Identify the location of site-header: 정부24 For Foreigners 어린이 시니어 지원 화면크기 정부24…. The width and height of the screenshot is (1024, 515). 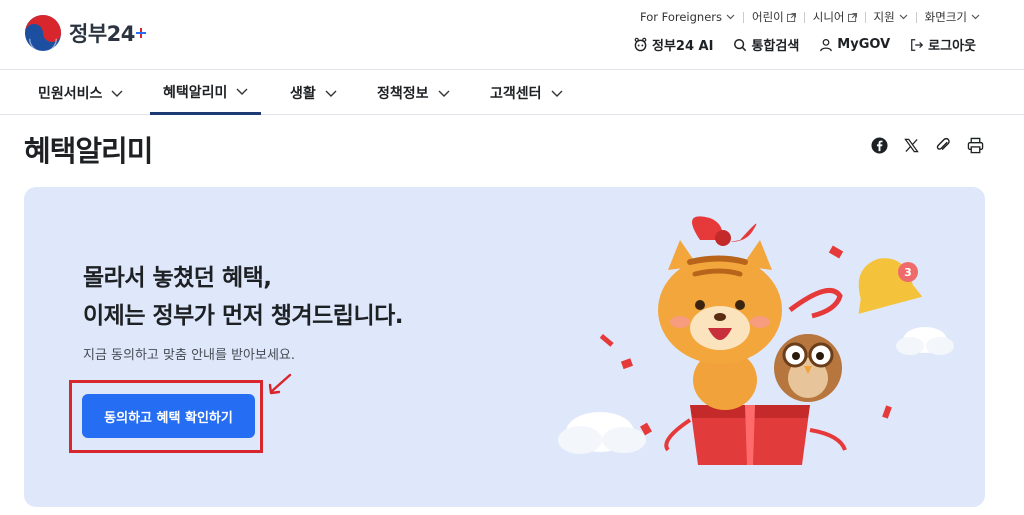
(512, 35).